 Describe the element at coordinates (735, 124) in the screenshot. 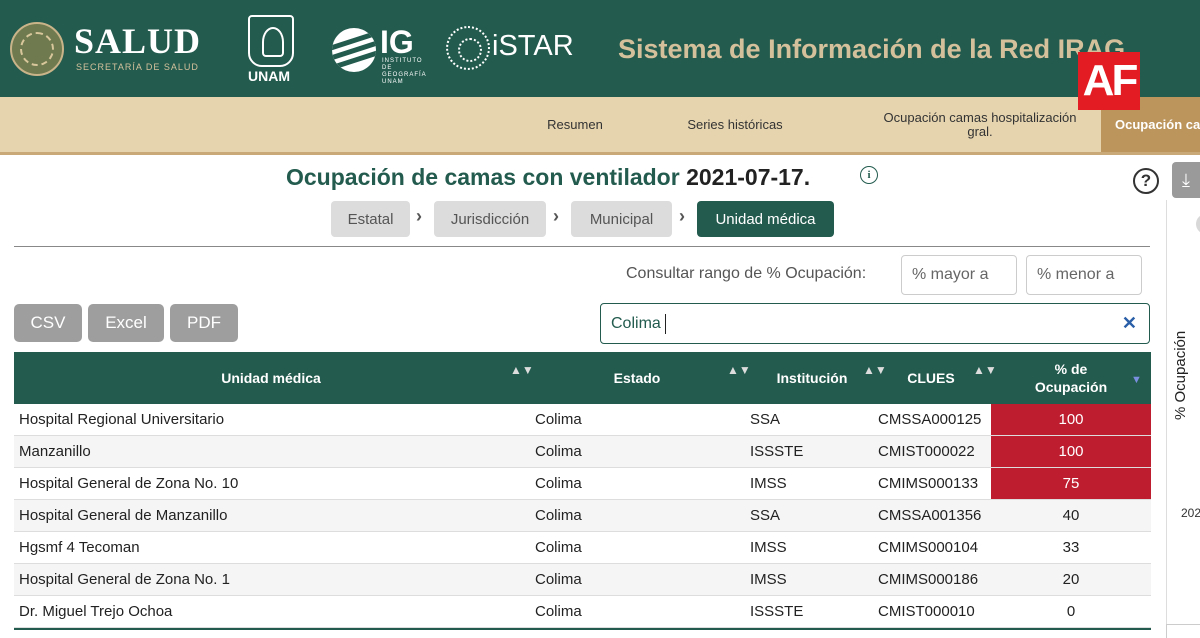

I see `nav-item-series-historicas: Series históricas` at that location.